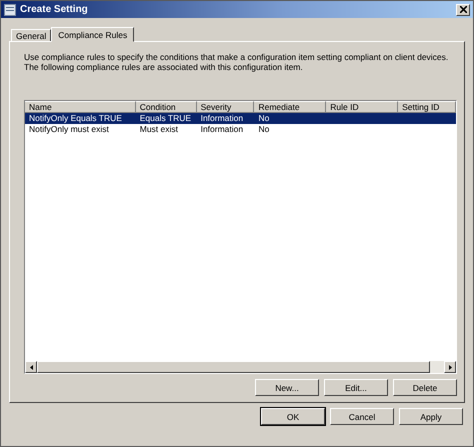  I want to click on tab: Compliance Rules, so click(92, 34).